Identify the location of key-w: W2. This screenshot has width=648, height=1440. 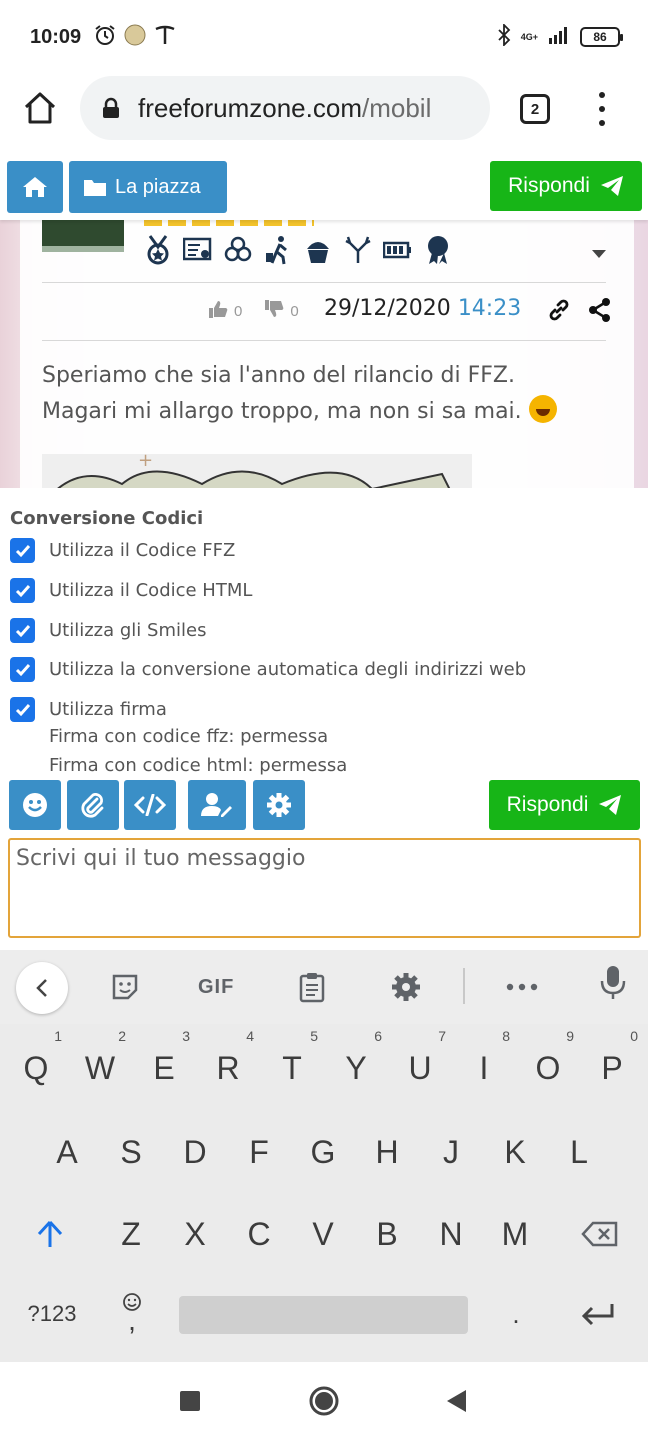
(100, 1065).